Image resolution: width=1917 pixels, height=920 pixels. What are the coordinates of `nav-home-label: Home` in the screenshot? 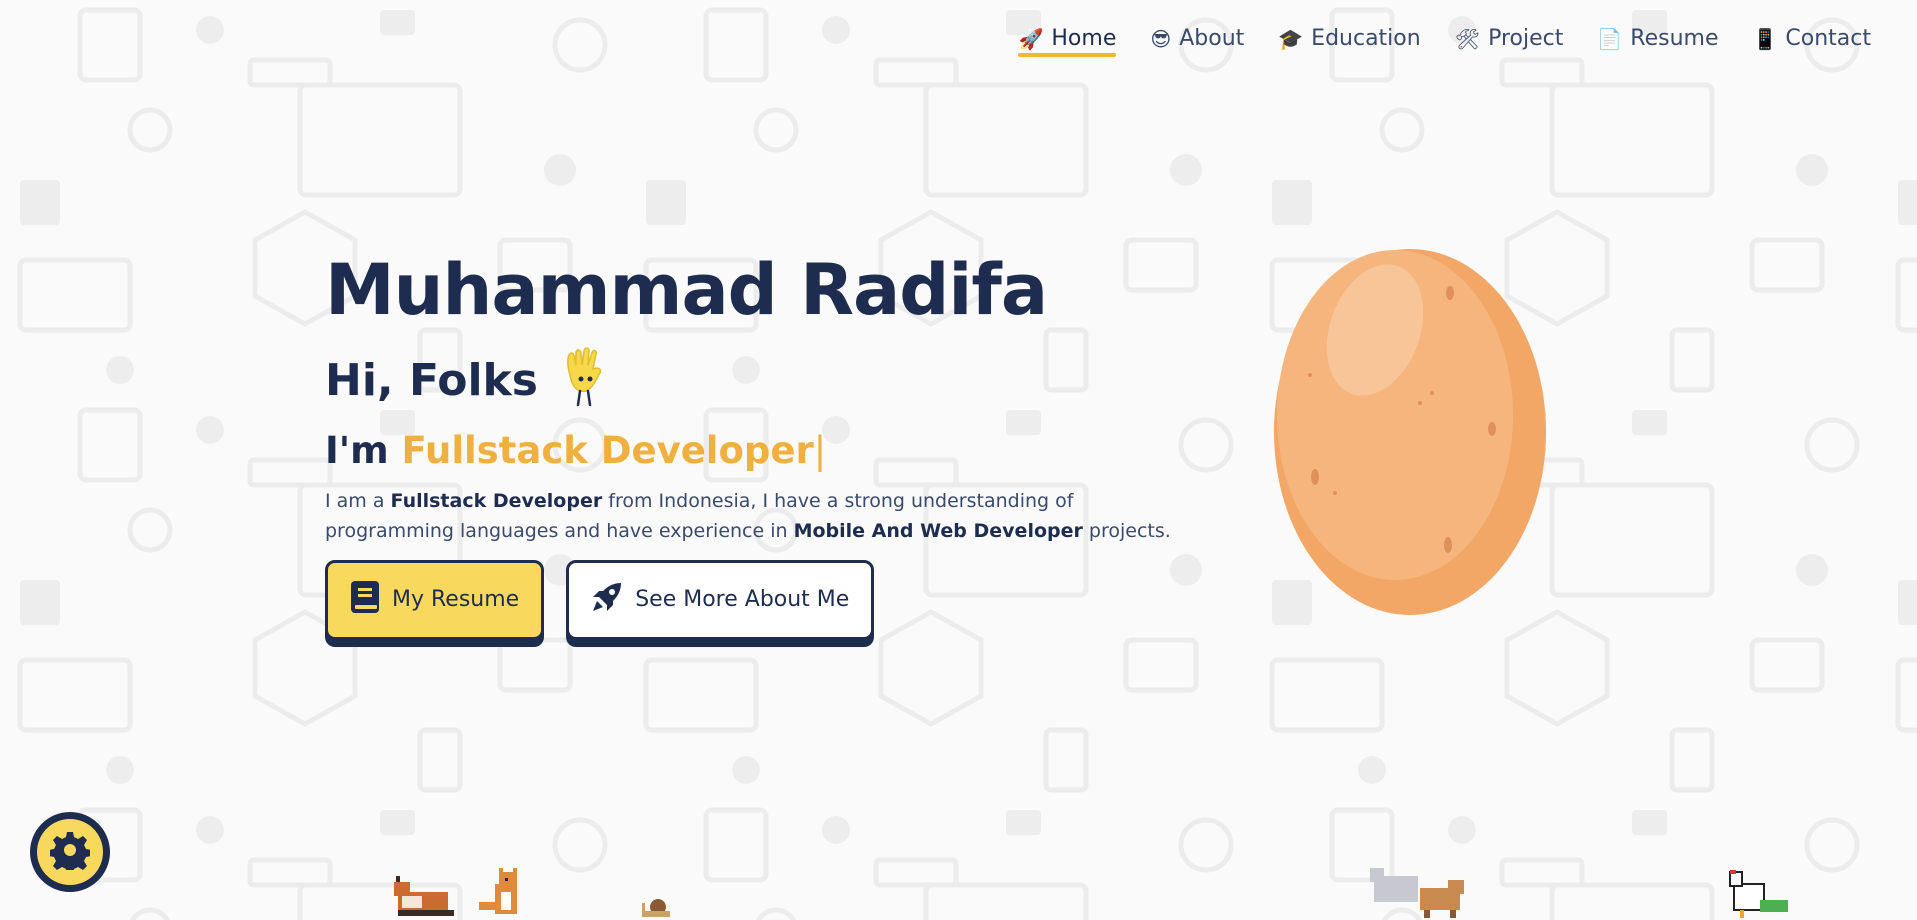 It's located at (1084, 38).